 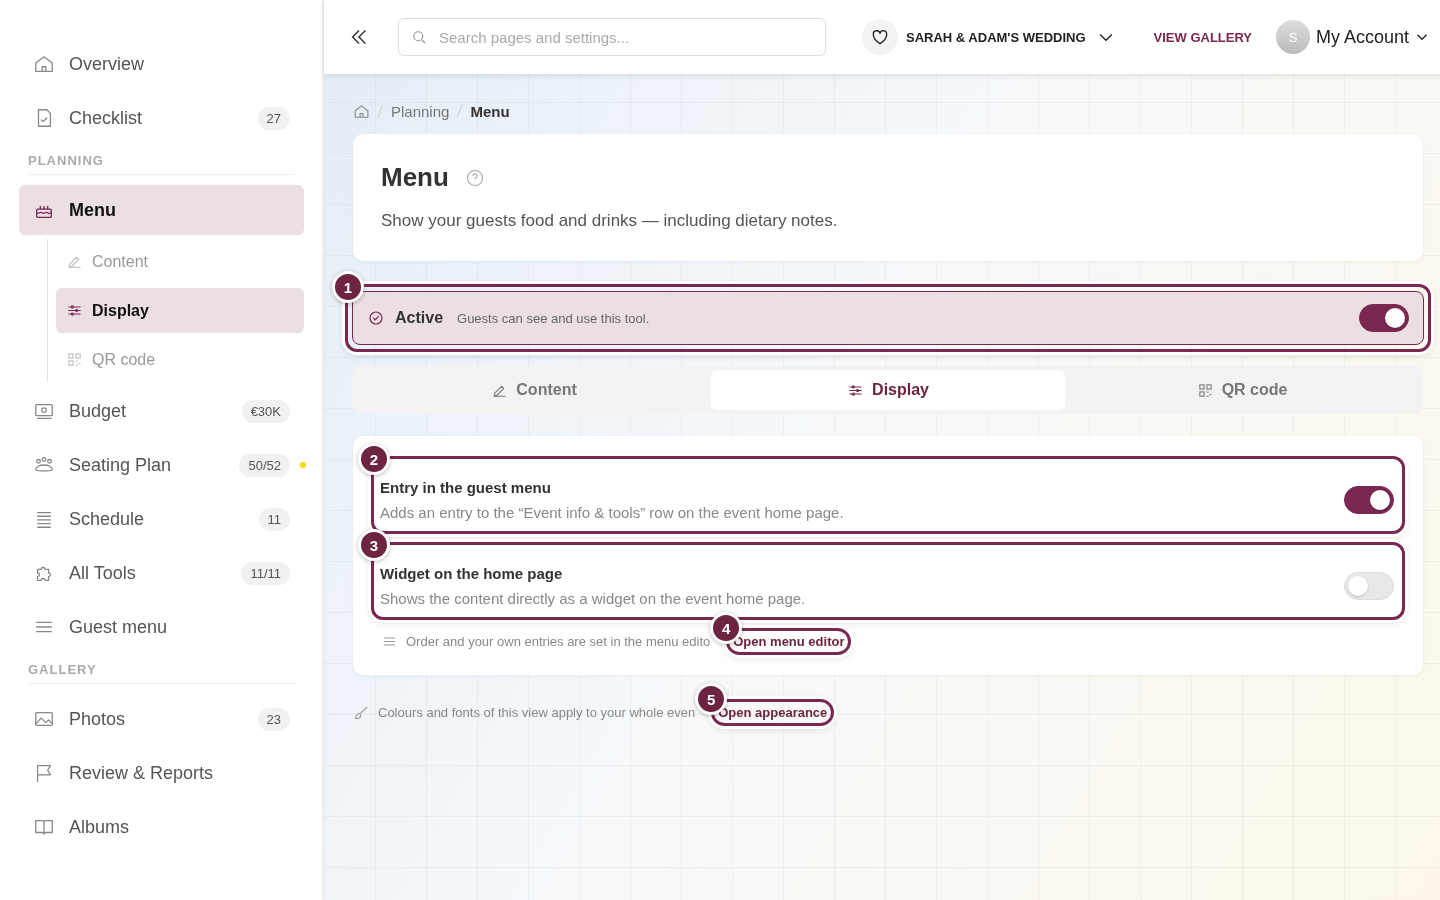 What do you see at coordinates (1203, 37) in the screenshot?
I see `view-gallery-link: VIEW GALLERY` at bounding box center [1203, 37].